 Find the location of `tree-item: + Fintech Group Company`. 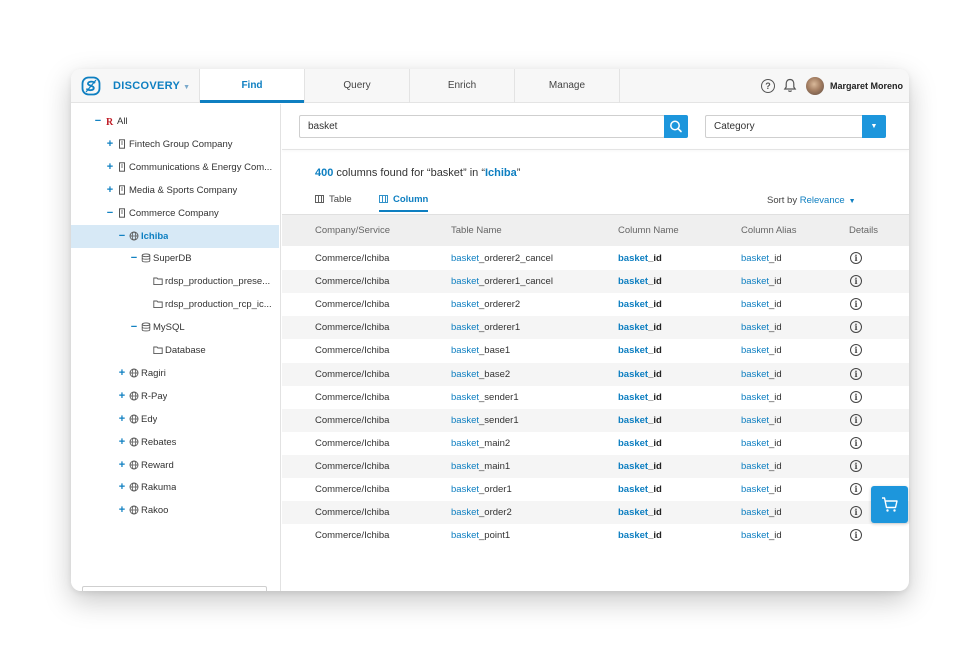

tree-item: + Fintech Group Company is located at coordinates (175, 144).